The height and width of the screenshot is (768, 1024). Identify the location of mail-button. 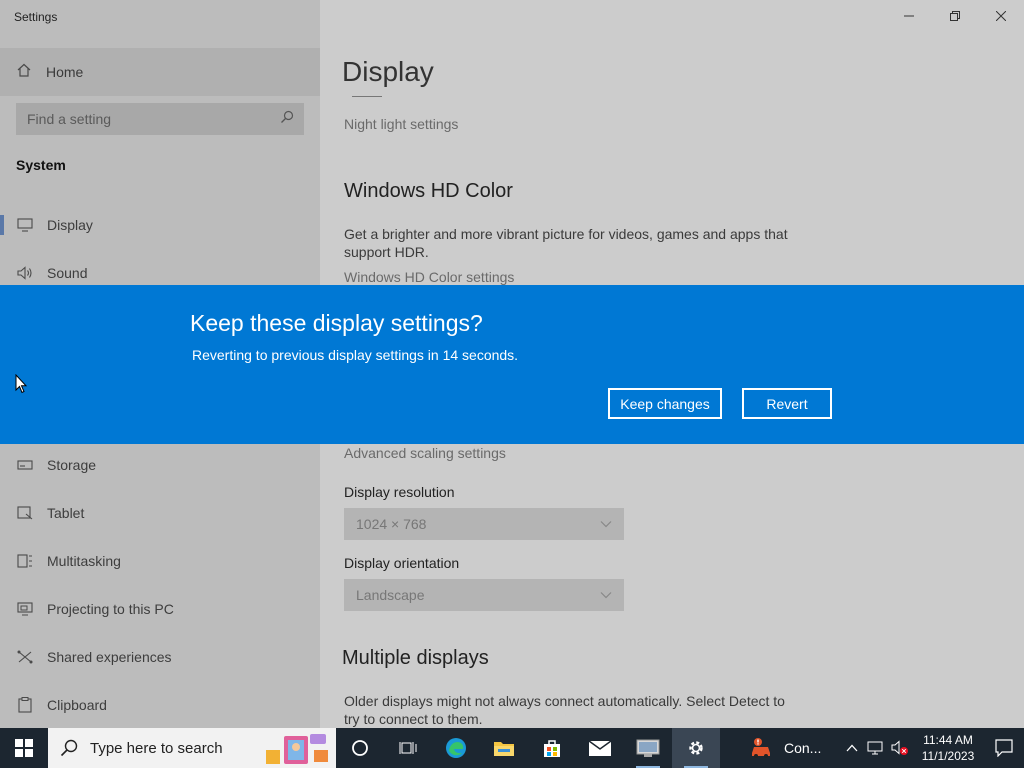
(600, 748).